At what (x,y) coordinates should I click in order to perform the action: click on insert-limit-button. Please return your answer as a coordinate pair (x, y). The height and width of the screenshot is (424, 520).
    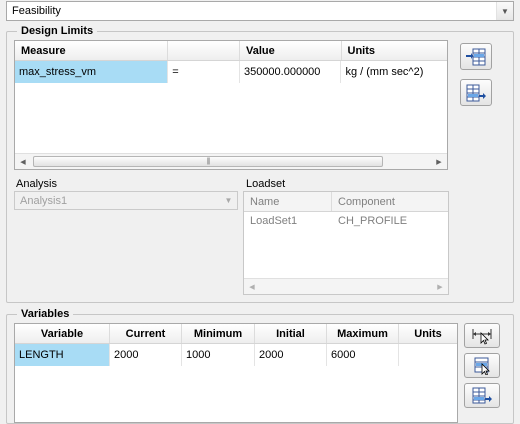
    Looking at the image, I should click on (476, 56).